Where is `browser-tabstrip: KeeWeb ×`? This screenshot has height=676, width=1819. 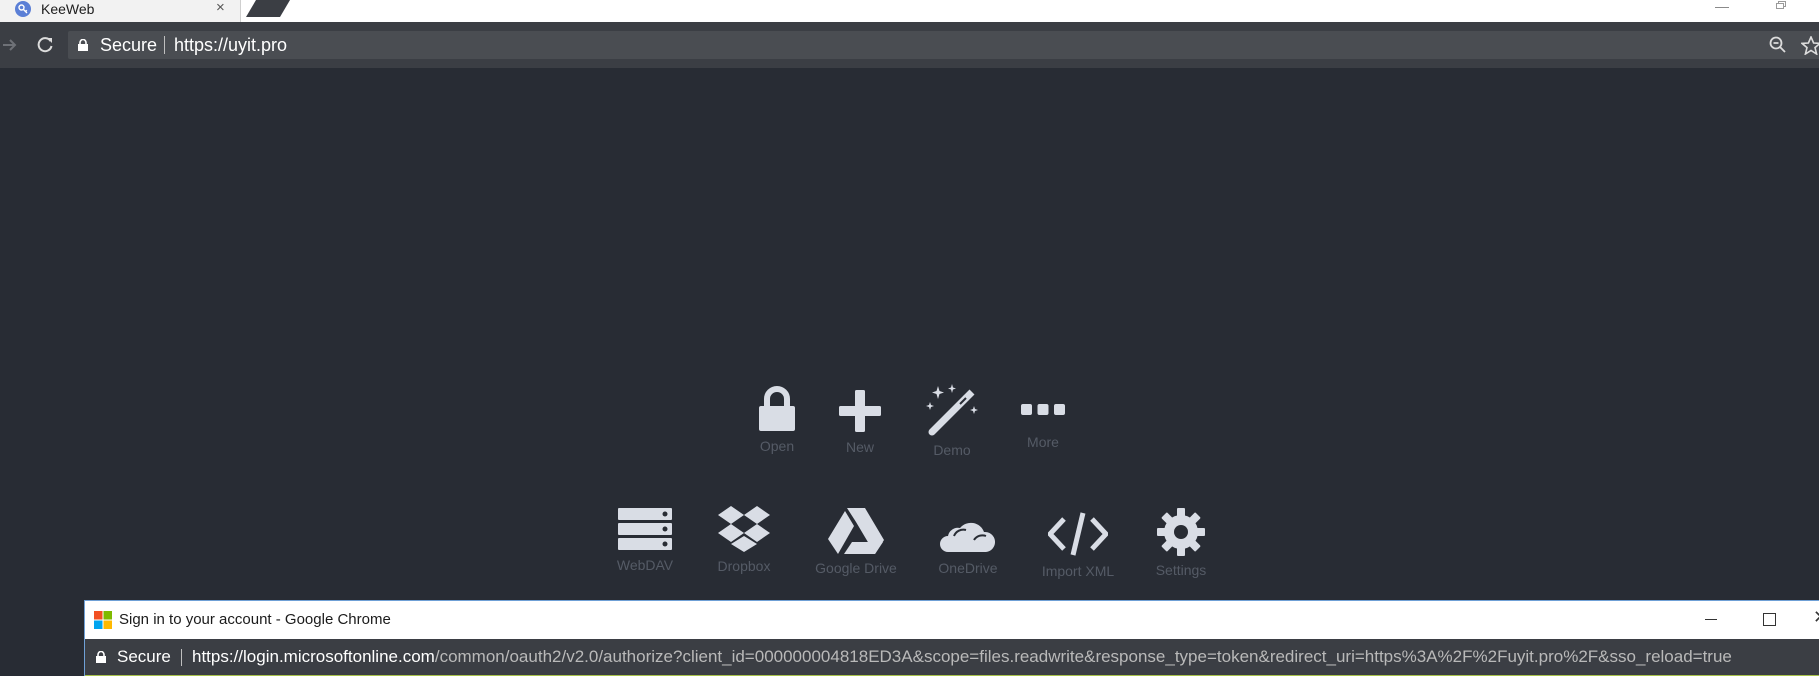 browser-tabstrip: KeeWeb × is located at coordinates (909, 11).